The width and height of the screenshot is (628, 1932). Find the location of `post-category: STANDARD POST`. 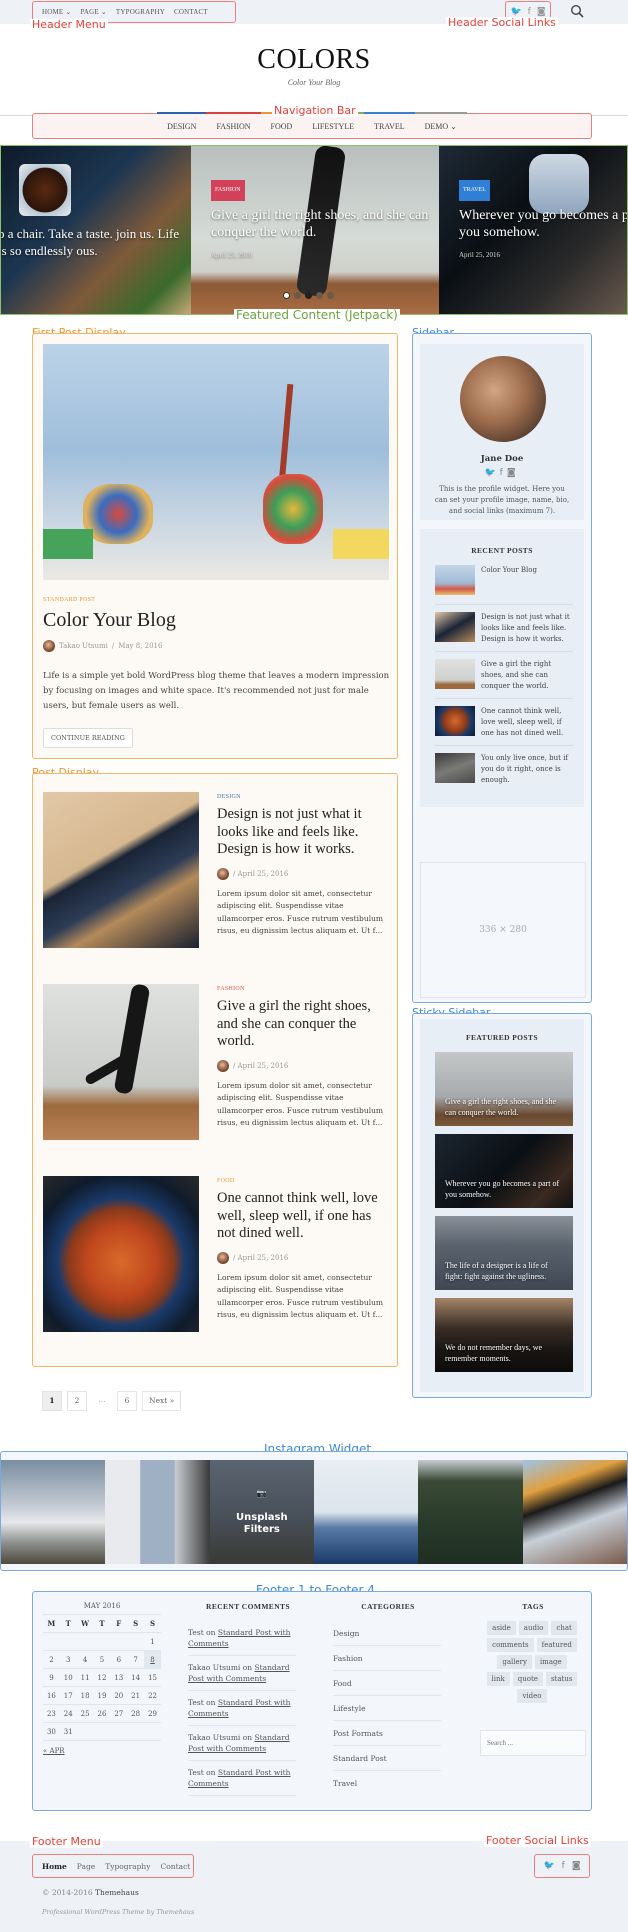

post-category: STANDARD POST is located at coordinates (69, 600).